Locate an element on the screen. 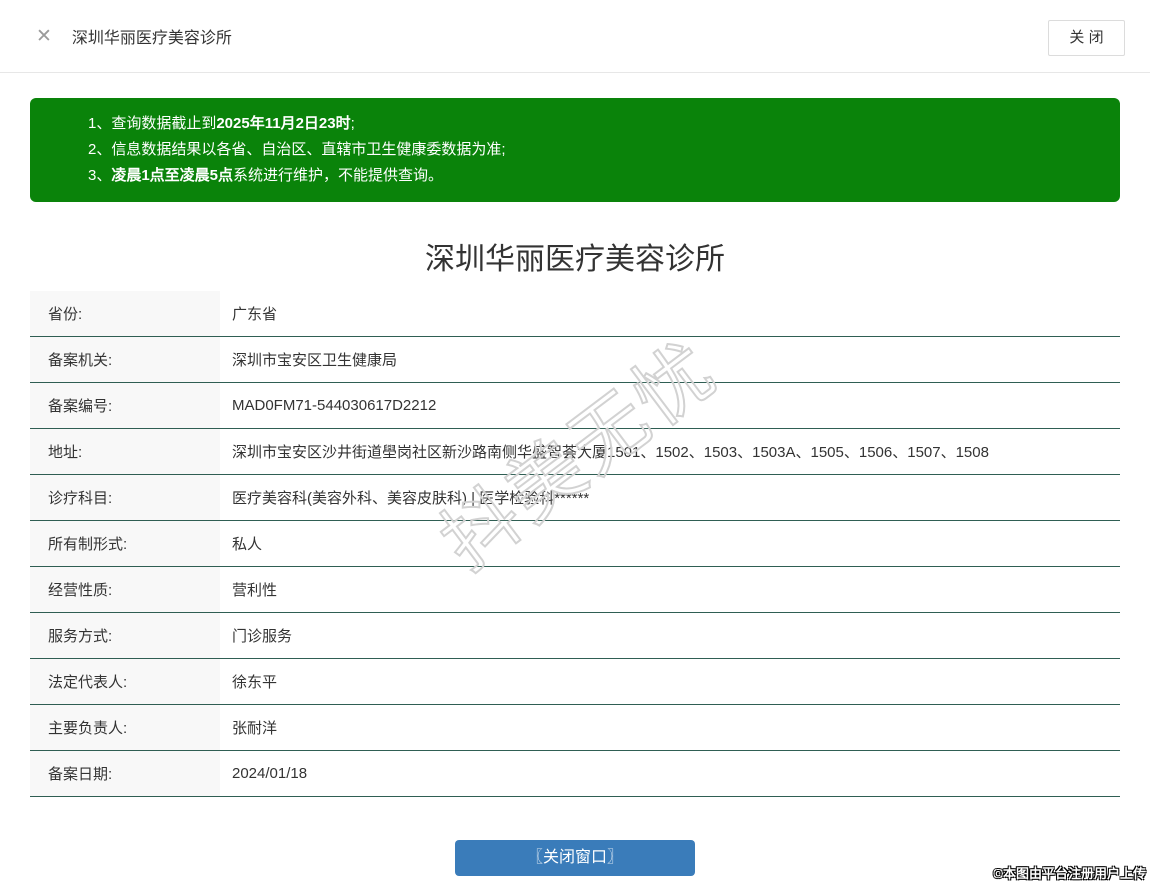 The image size is (1150, 885). table-row: 诊疗科目: 医疗美容科(美容外科、美容皮肤科) | 医学检验科****** is located at coordinates (575, 498).